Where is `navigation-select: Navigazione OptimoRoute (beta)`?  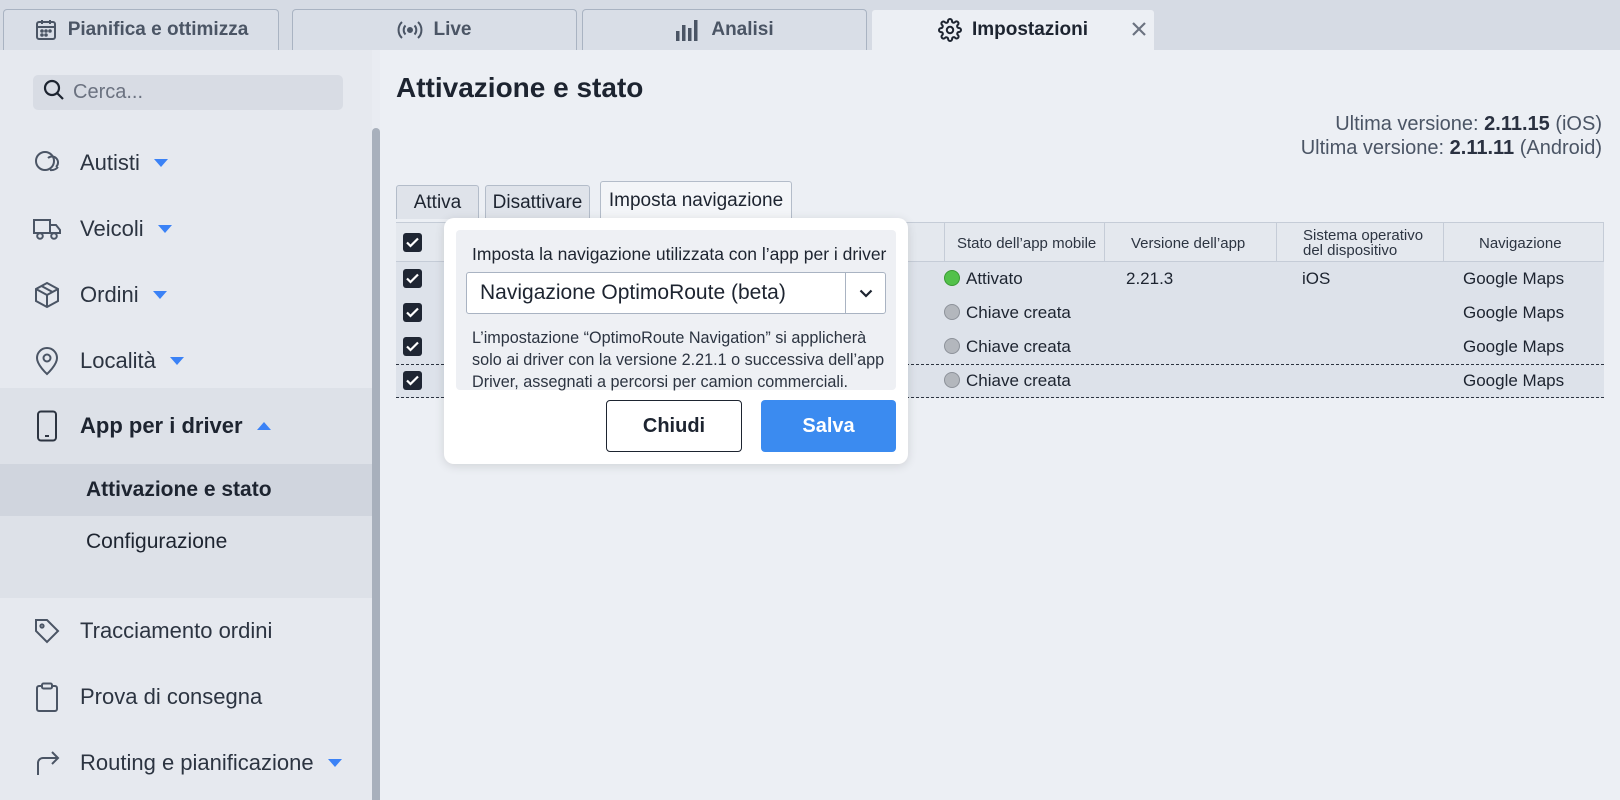
navigation-select: Navigazione OptimoRoute (beta) is located at coordinates (676, 293).